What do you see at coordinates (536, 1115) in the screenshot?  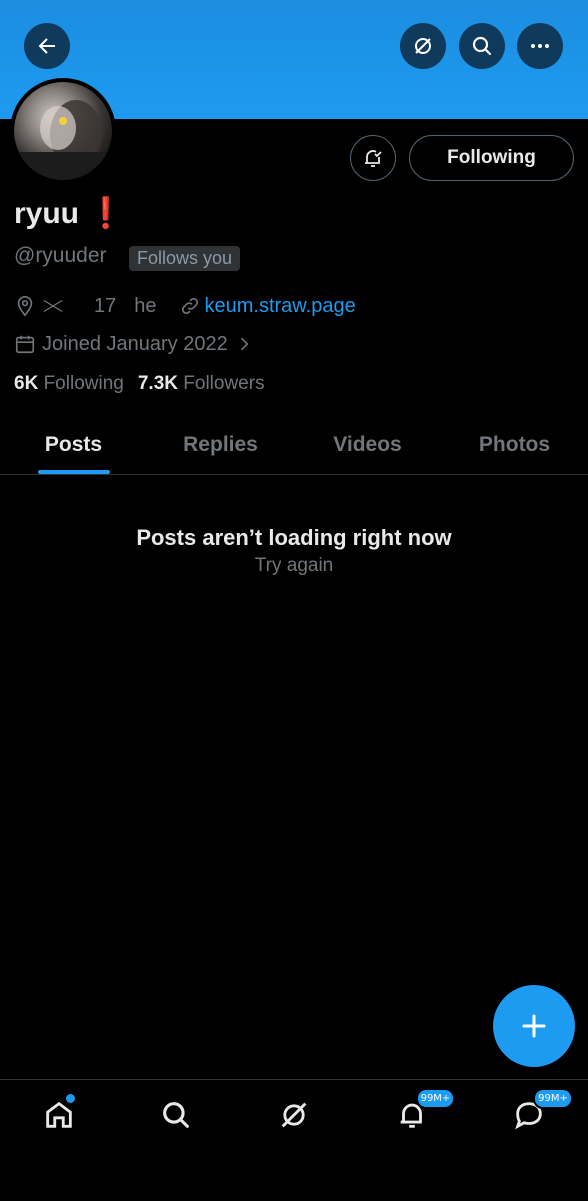 I see `nav-messages: 99M+` at bounding box center [536, 1115].